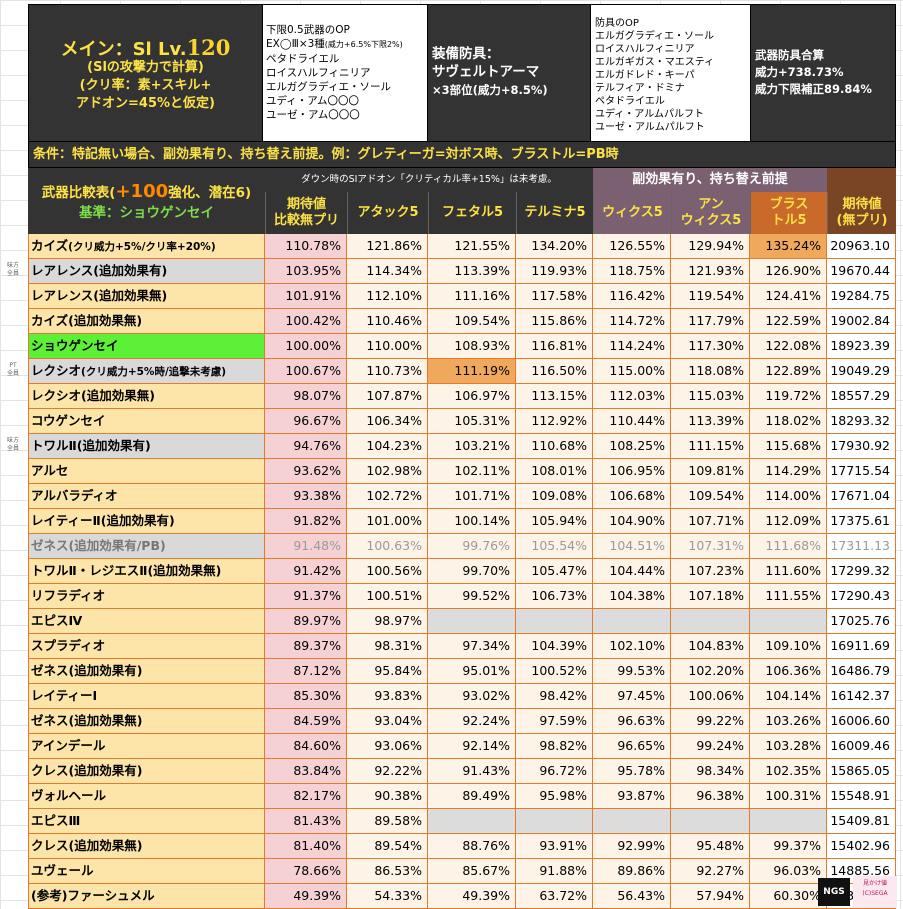 Image resolution: width=903 pixels, height=909 pixels. I want to click on weapon-name: ヴォルヘール, so click(146, 796).